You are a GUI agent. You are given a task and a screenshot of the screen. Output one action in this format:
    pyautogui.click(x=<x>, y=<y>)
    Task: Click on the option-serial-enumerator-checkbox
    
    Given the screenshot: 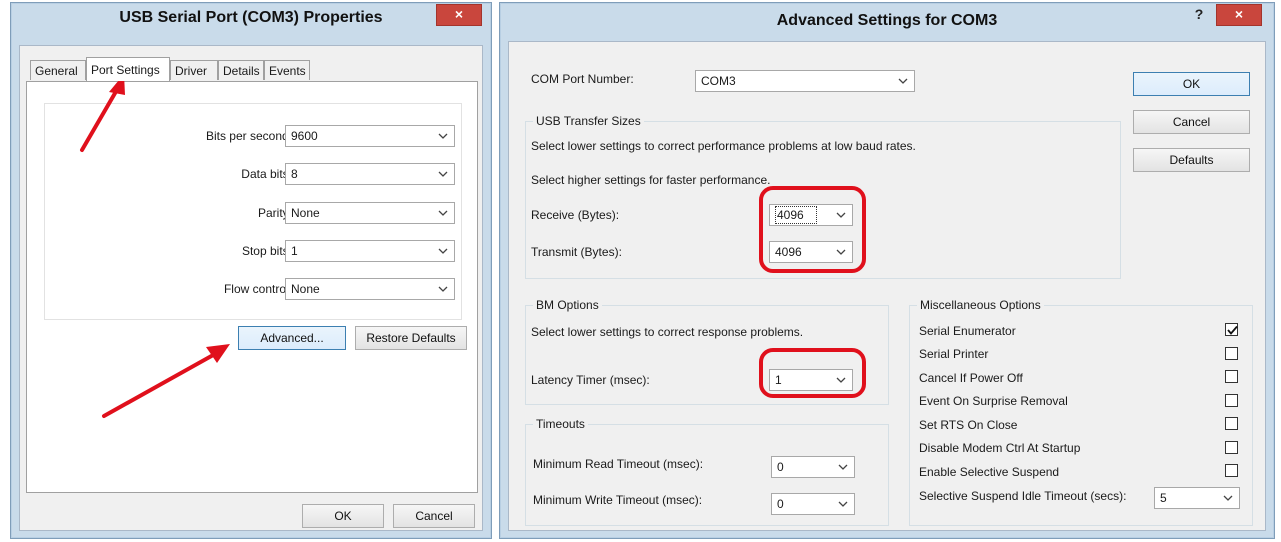 What is the action you would take?
    pyautogui.click(x=1231, y=329)
    